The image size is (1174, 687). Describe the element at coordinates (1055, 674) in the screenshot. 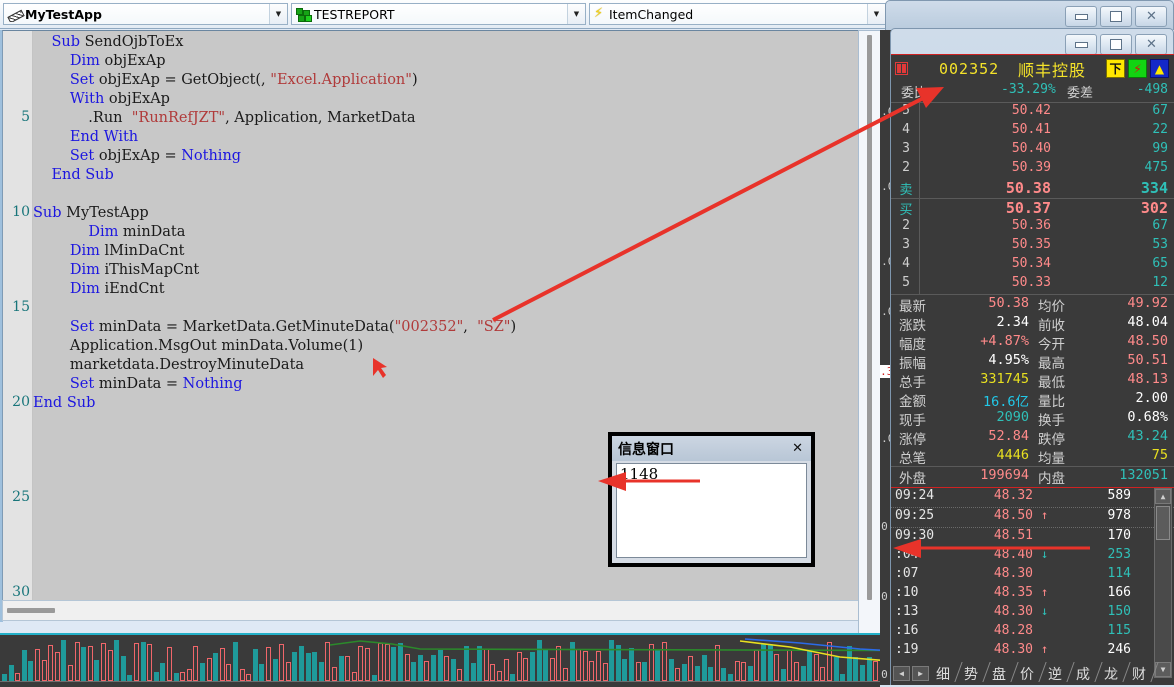

I see `quote-tab-4: 逆` at that location.